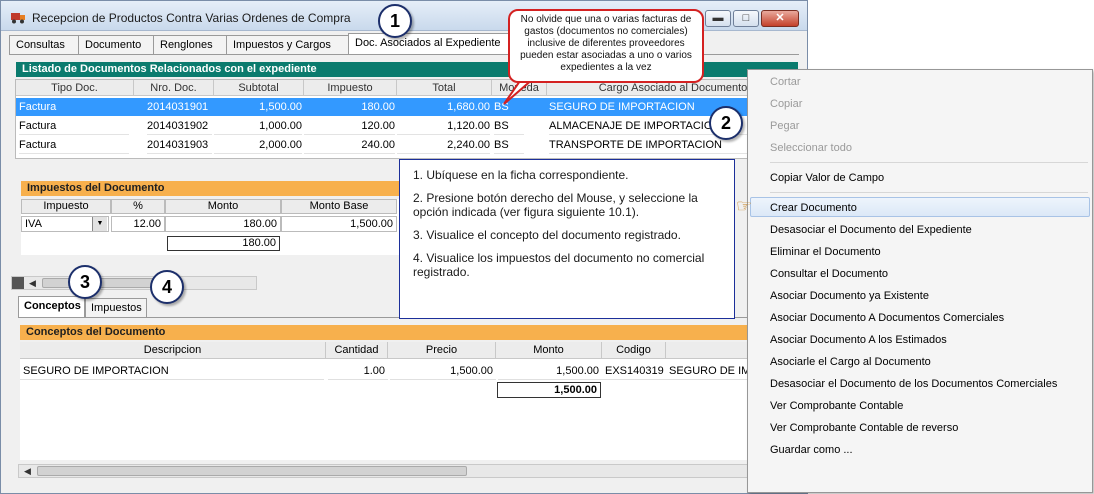  What do you see at coordinates (178, 107) in the screenshot?
I see `cell-nro: 2014031901` at bounding box center [178, 107].